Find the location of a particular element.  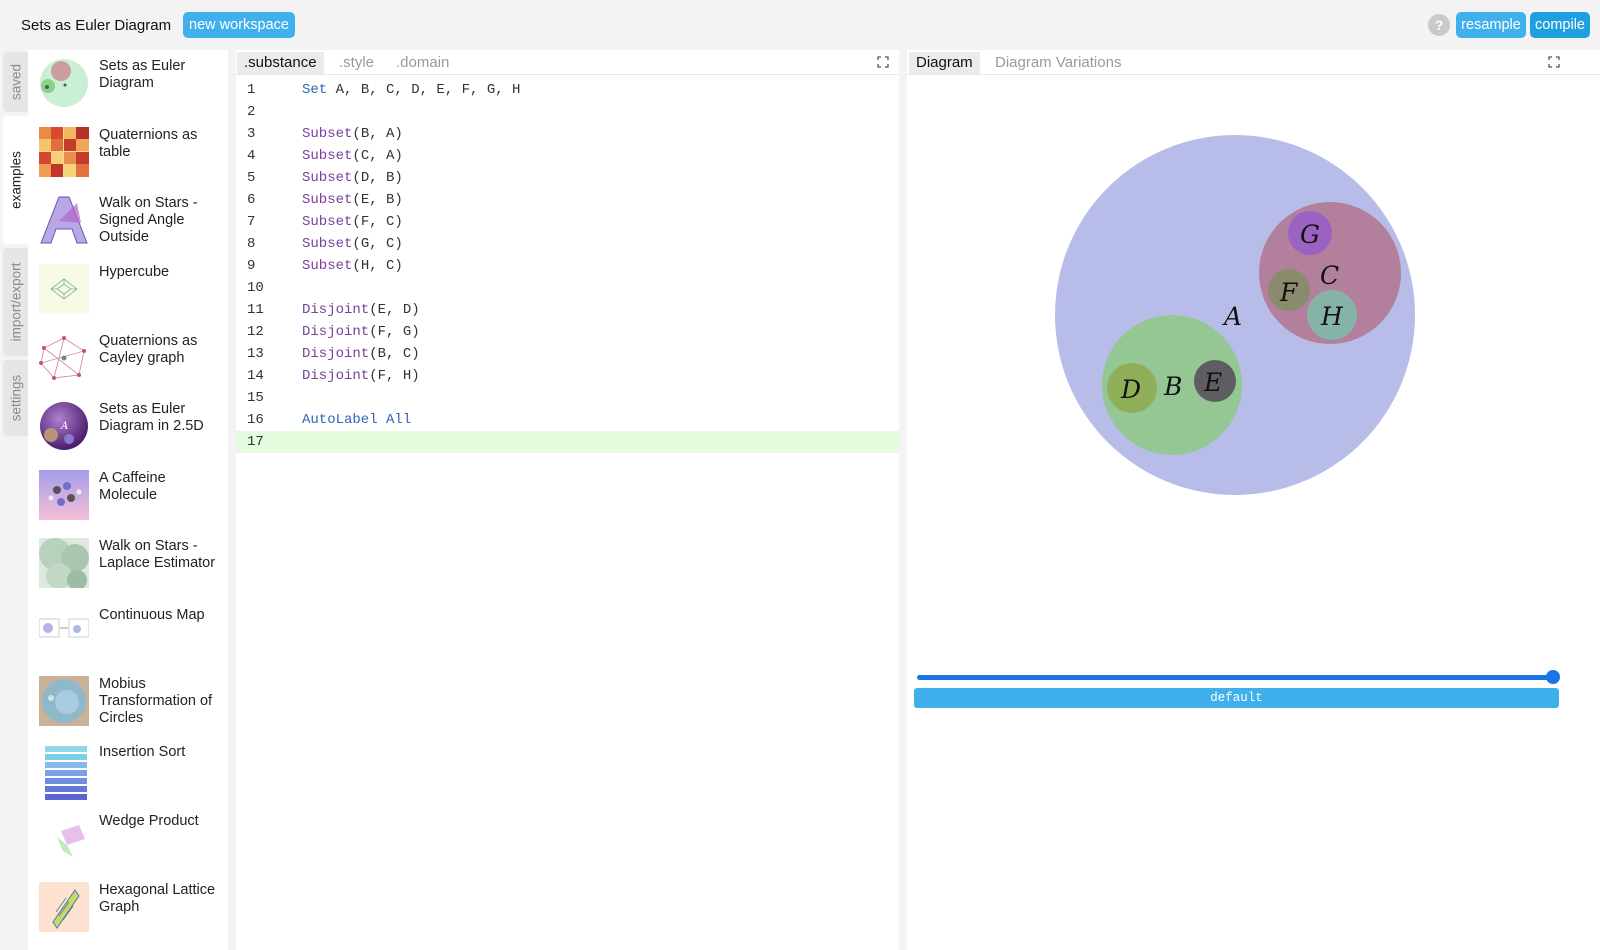

example-label: Mobius Transformation of Circles is located at coordinates (156, 701).